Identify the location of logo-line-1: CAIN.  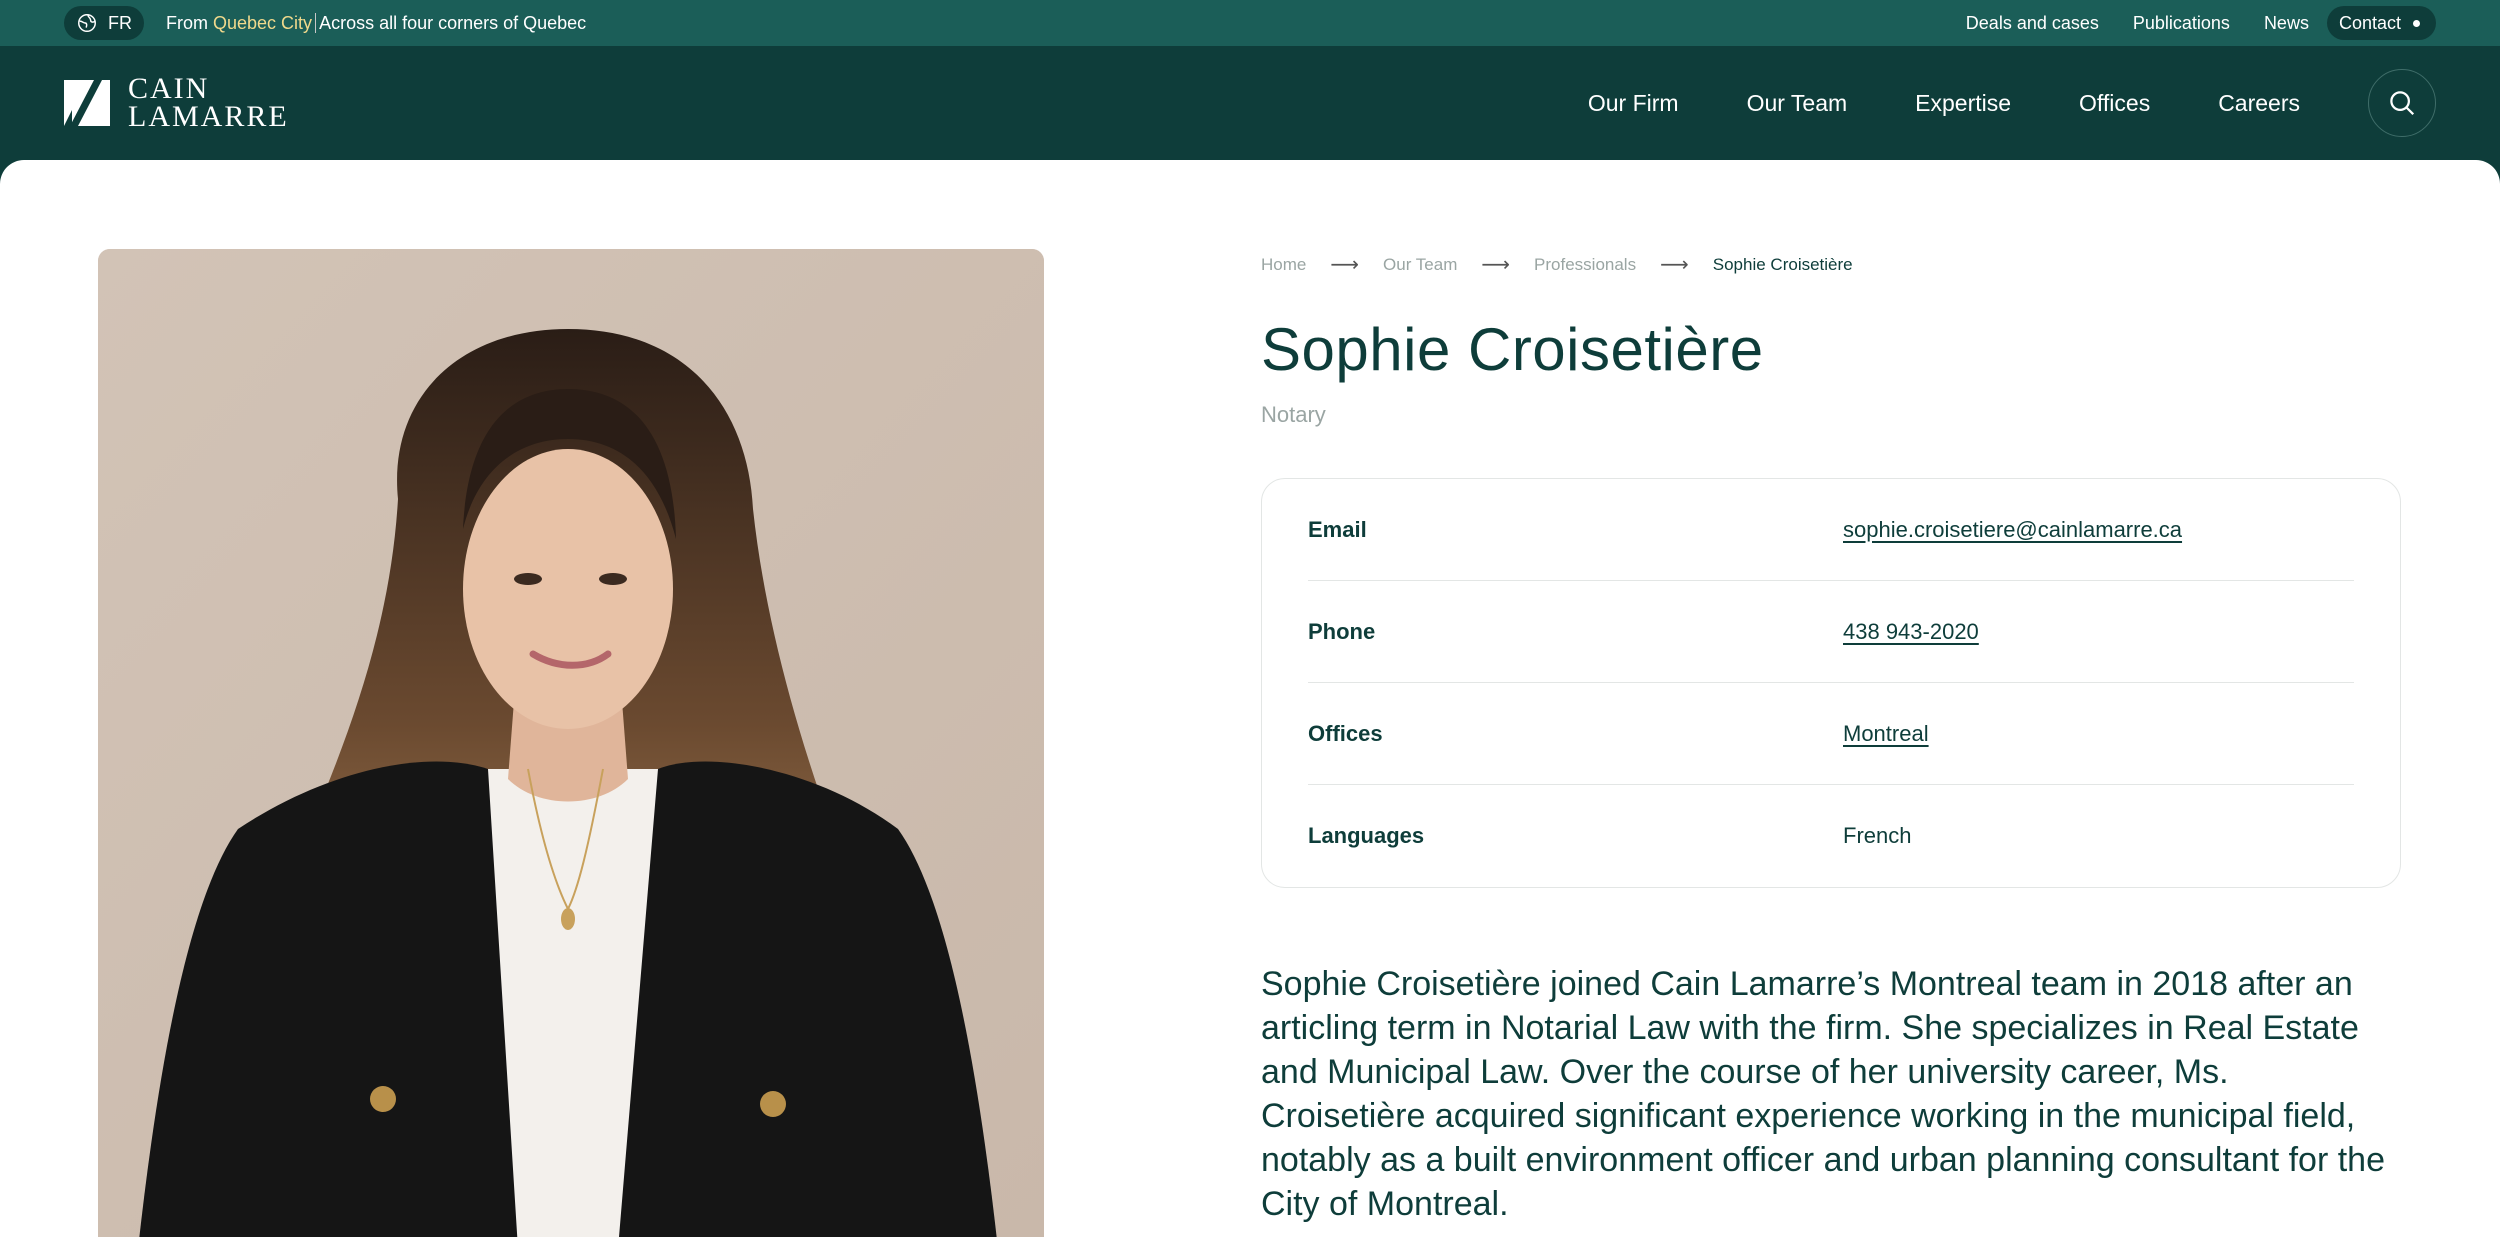
(169, 88).